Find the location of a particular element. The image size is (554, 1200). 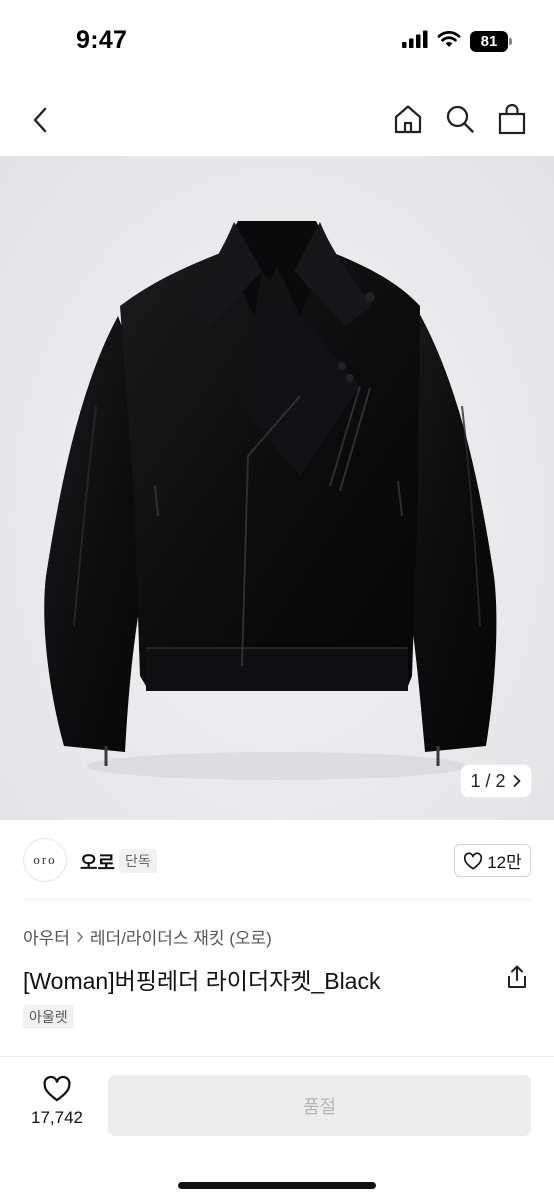

home-icon is located at coordinates (408, 119).